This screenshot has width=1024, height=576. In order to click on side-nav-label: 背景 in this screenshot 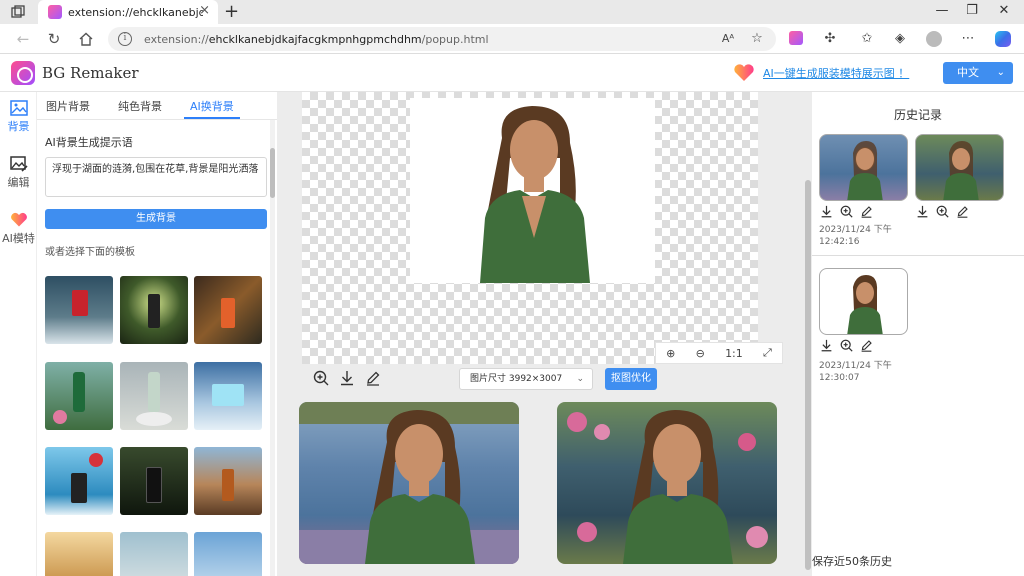, I will do `click(18, 126)`.